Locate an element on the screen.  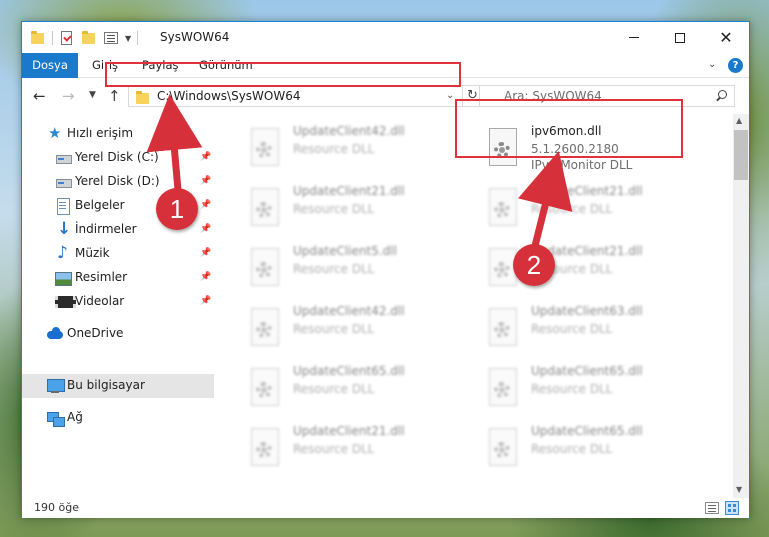
close-icon: ✕ is located at coordinates (726, 37).